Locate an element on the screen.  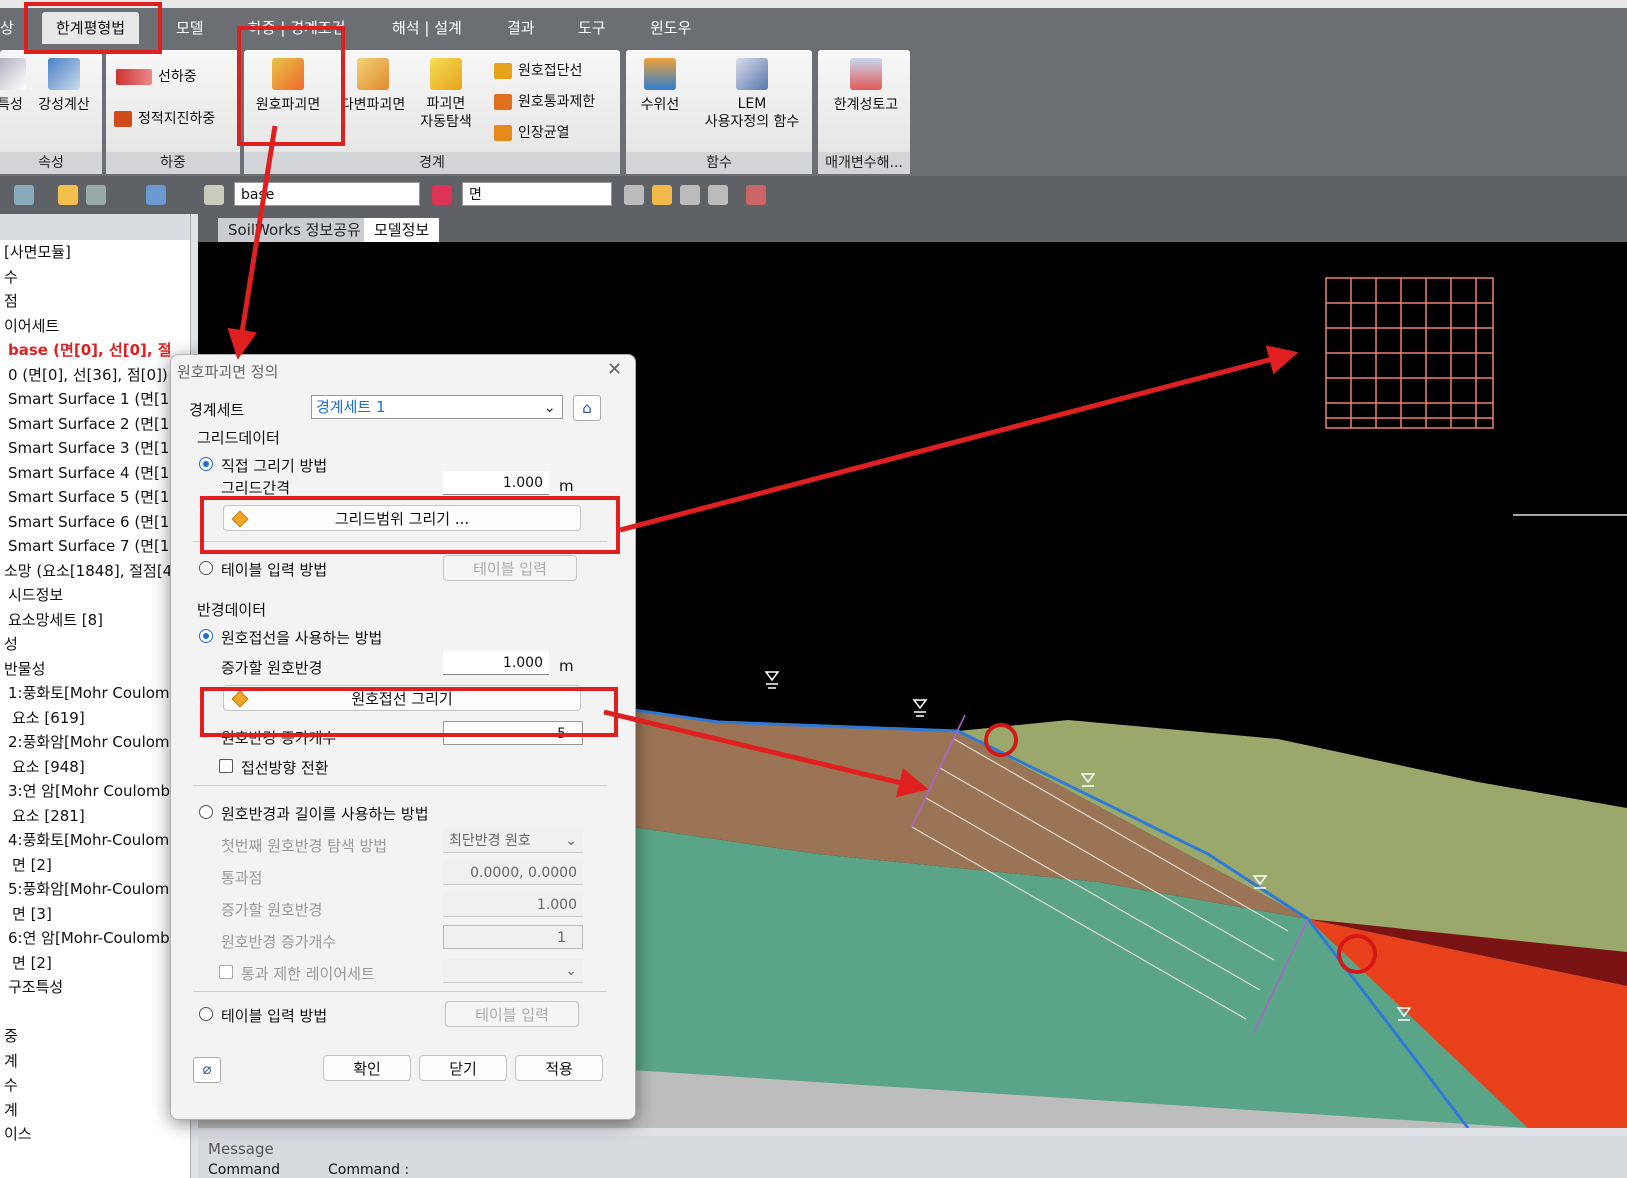
tab-model-info: 모델정보 is located at coordinates (402, 230).